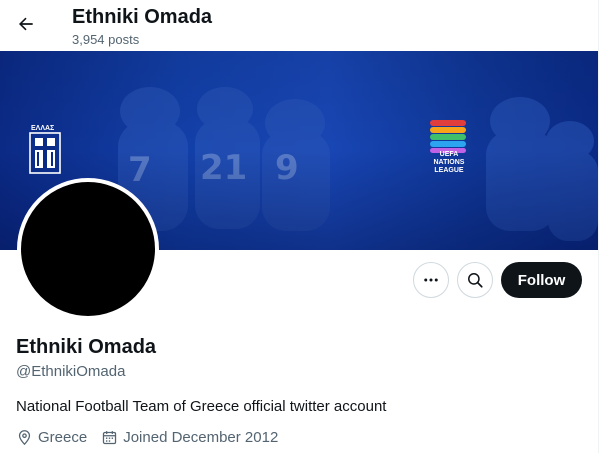 Image resolution: width=601 pixels, height=453 pixels. I want to click on back-button, so click(26, 24).